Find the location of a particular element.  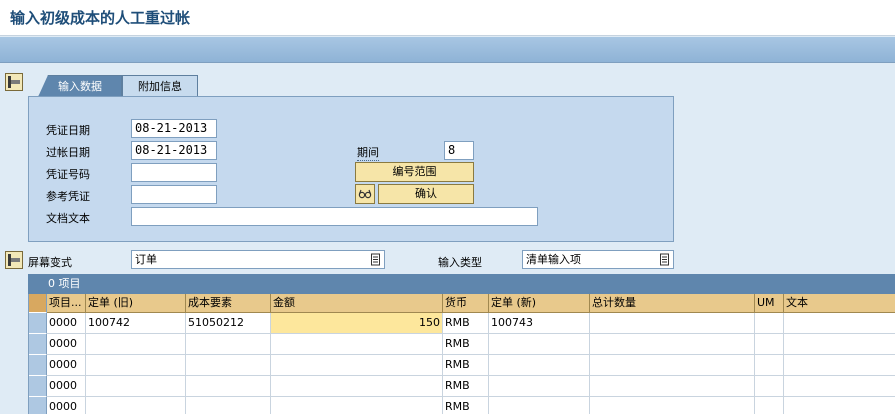

collapse-grid-icon is located at coordinates (14, 260).